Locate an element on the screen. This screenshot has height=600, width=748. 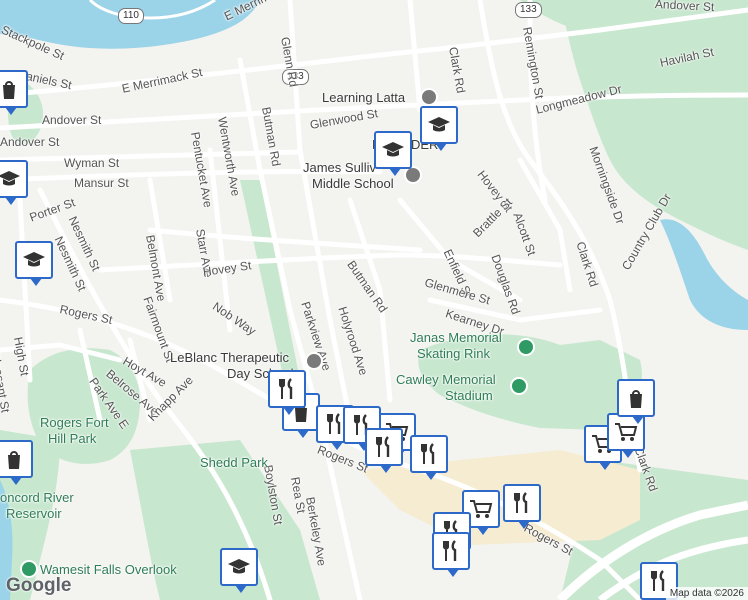
poi-shedd-park: Shedd Park is located at coordinates (234, 462).